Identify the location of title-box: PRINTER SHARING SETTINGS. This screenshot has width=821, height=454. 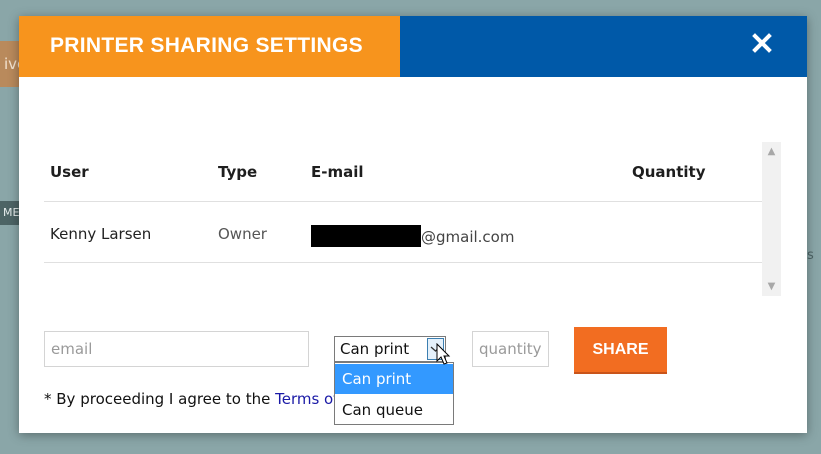
(209, 46).